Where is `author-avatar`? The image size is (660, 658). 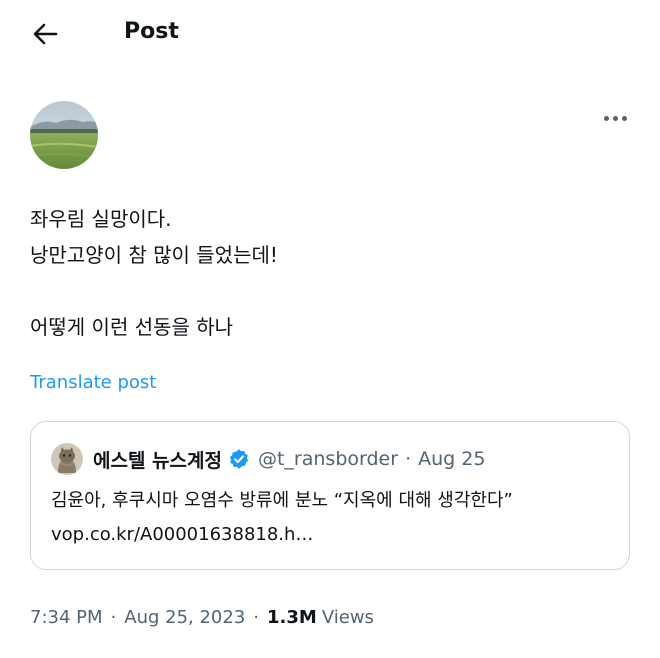
author-avatar is located at coordinates (64, 135).